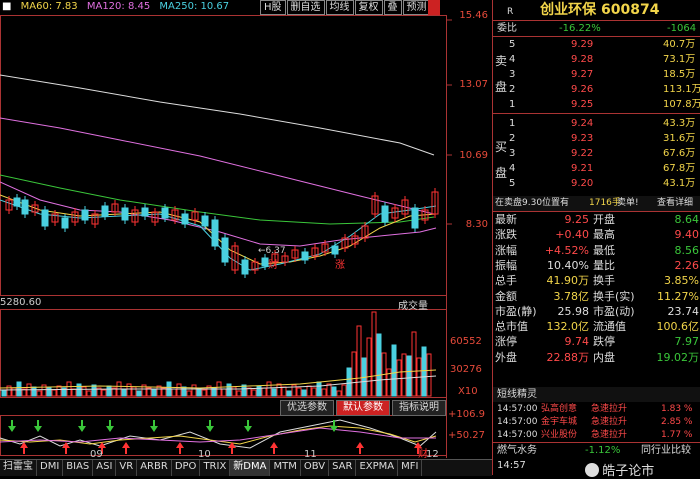  I want to click on stat-value: 9.74, so click(577, 342).